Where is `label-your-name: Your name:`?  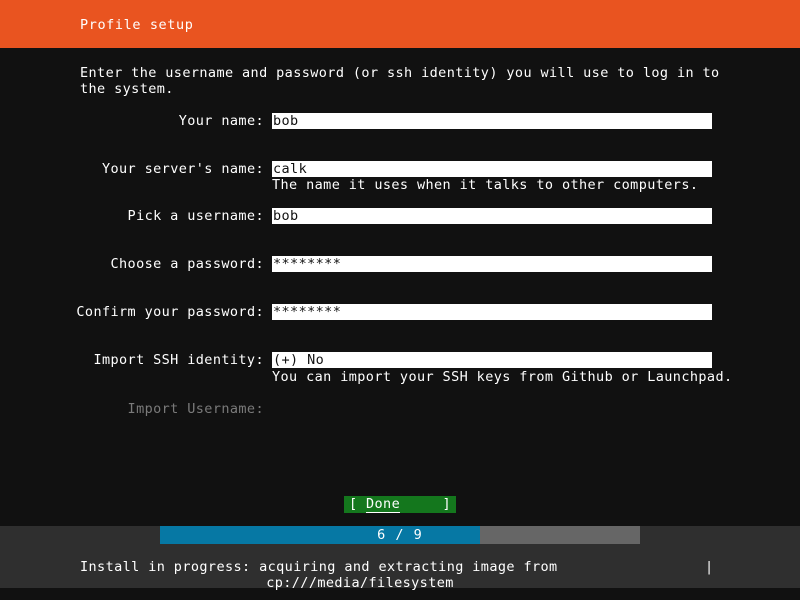 label-your-name: Your name: is located at coordinates (221, 121).